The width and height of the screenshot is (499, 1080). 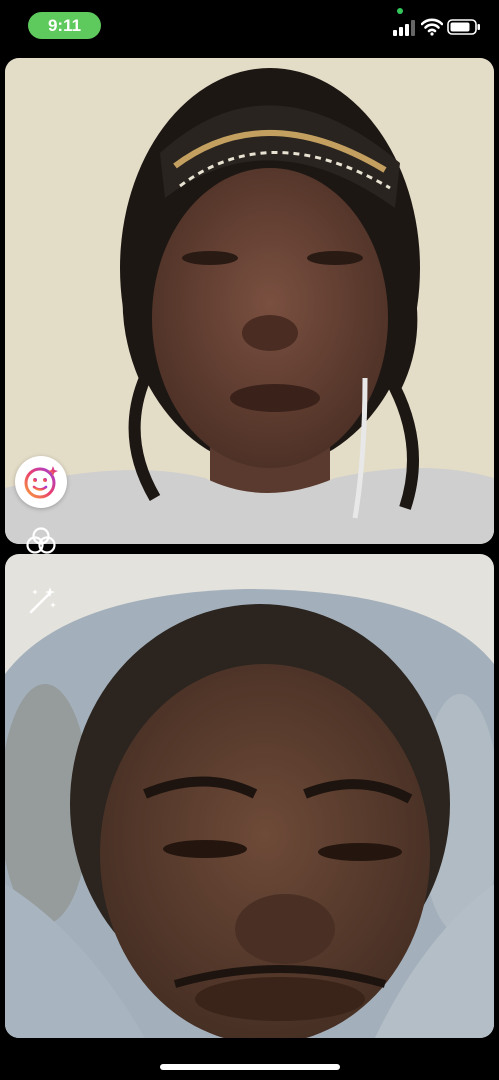 I want to click on signal-bars-icon, so click(x=404, y=28).